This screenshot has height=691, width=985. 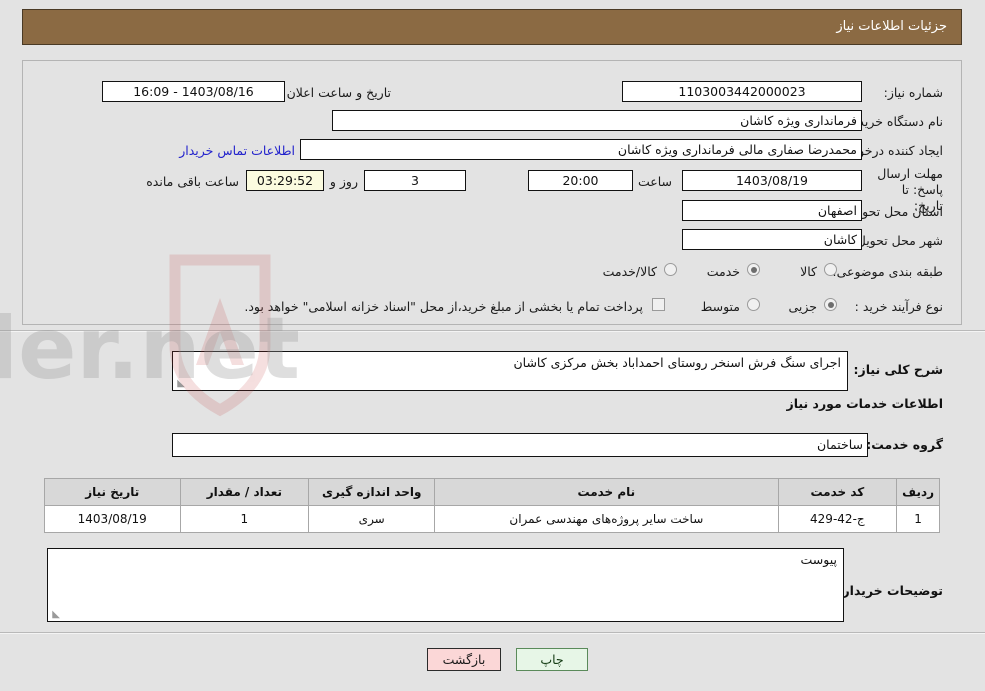 I want to click on radio-purchase-jozii, so click(x=830, y=304).